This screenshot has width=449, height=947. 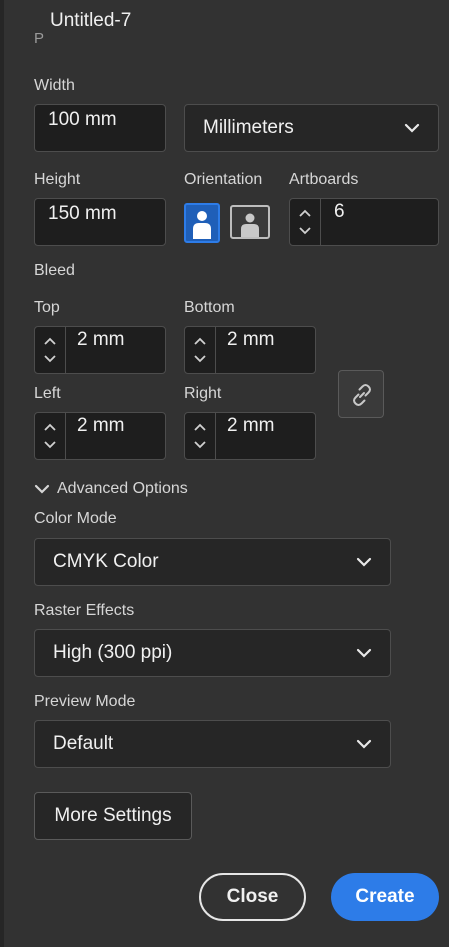 I want to click on raster-effects-label: Raster Effects, so click(x=84, y=610).